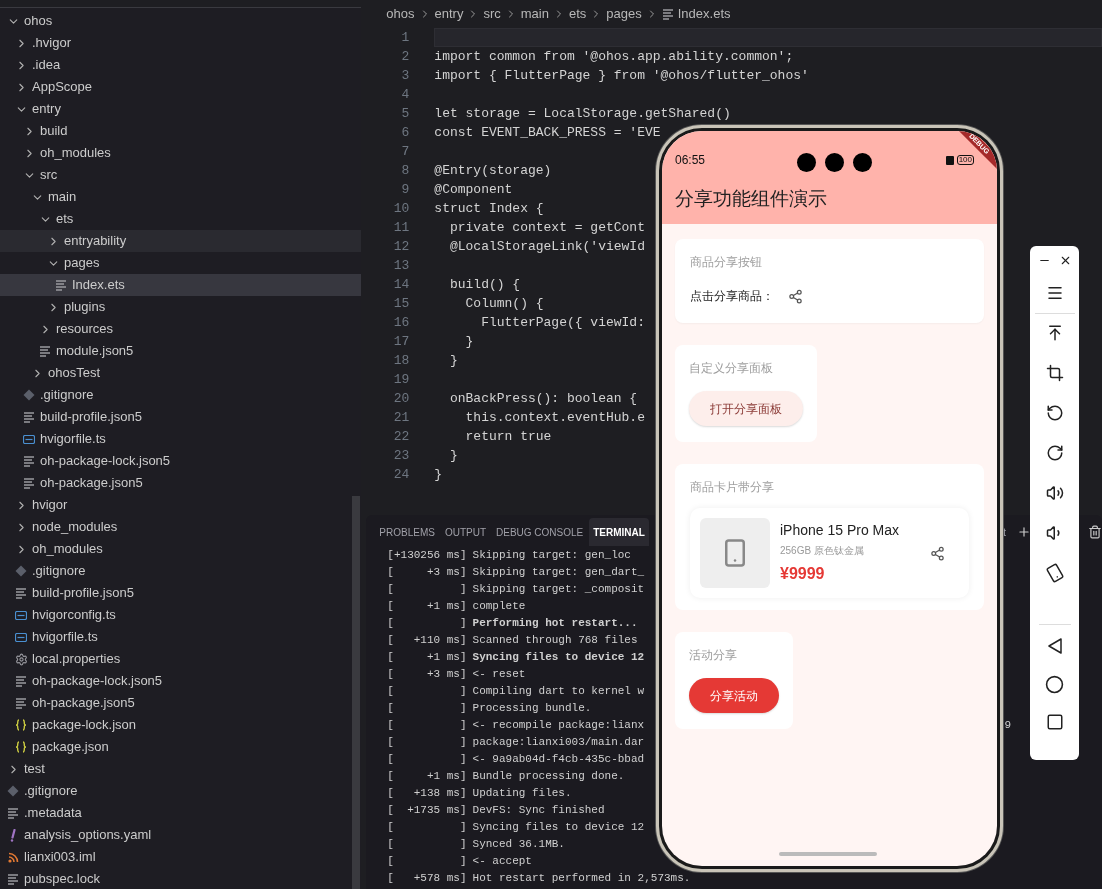 The width and height of the screenshot is (1102, 889). I want to click on panel-tab: PROBLEMS, so click(407, 532).